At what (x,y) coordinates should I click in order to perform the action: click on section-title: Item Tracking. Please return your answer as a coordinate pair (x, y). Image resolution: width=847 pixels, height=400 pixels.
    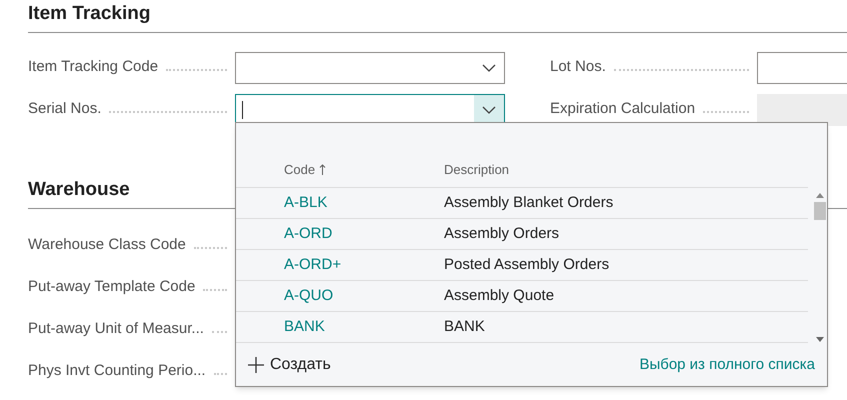
    Looking at the image, I should click on (437, 16).